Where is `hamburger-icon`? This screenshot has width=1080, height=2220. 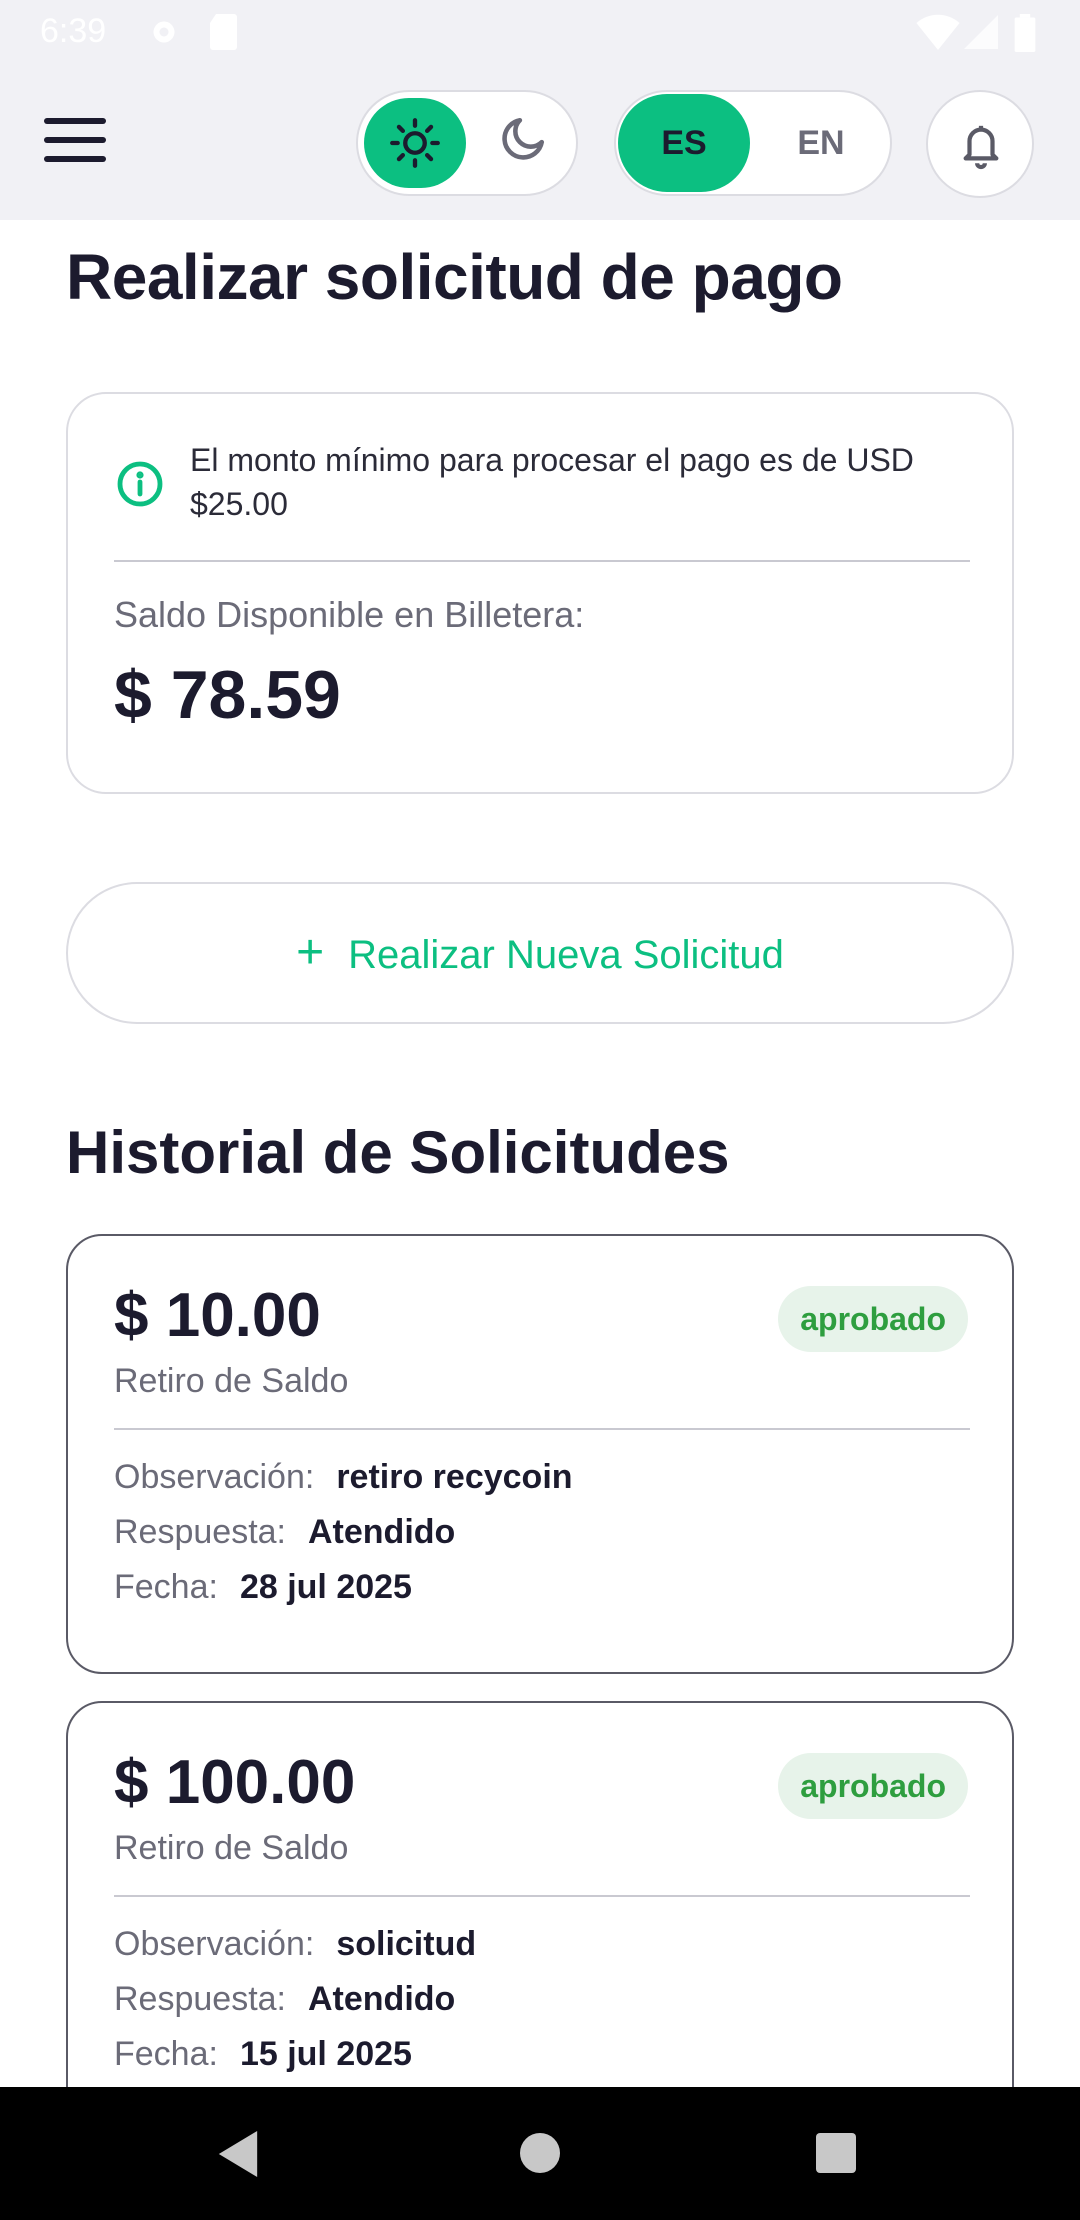 hamburger-icon is located at coordinates (75, 143).